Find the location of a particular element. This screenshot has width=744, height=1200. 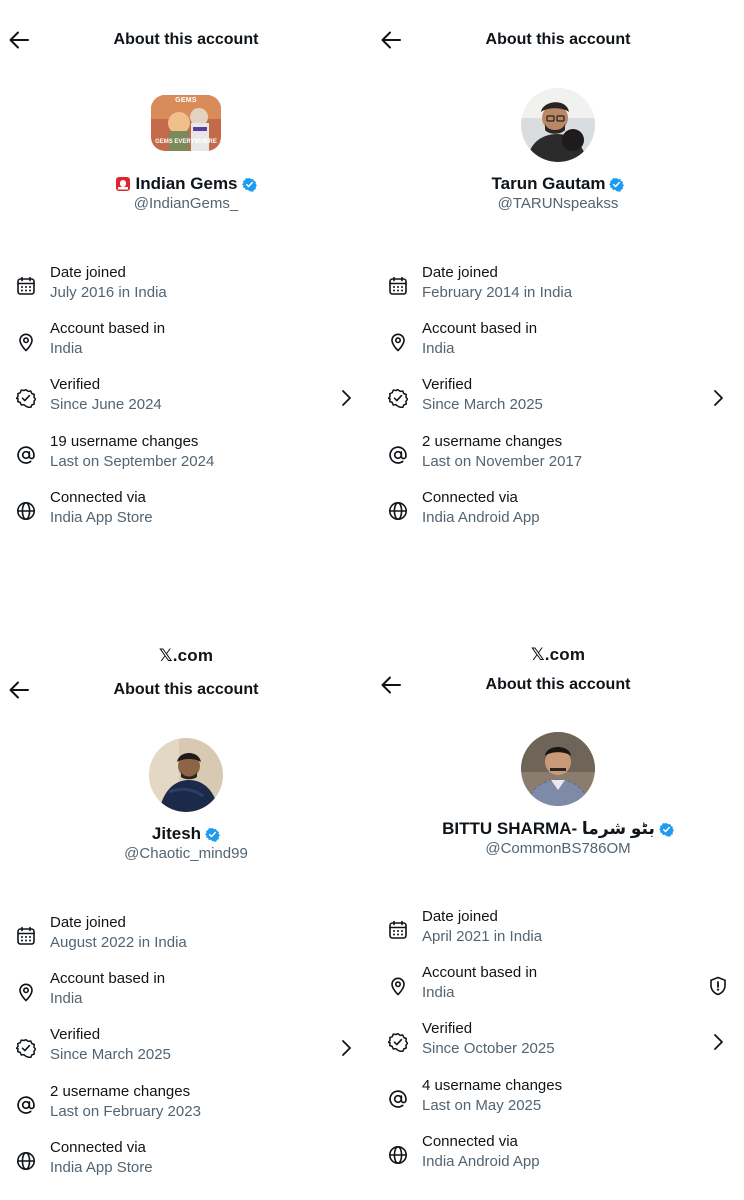

account-handle: @TARUNspeakss is located at coordinates (558, 203).